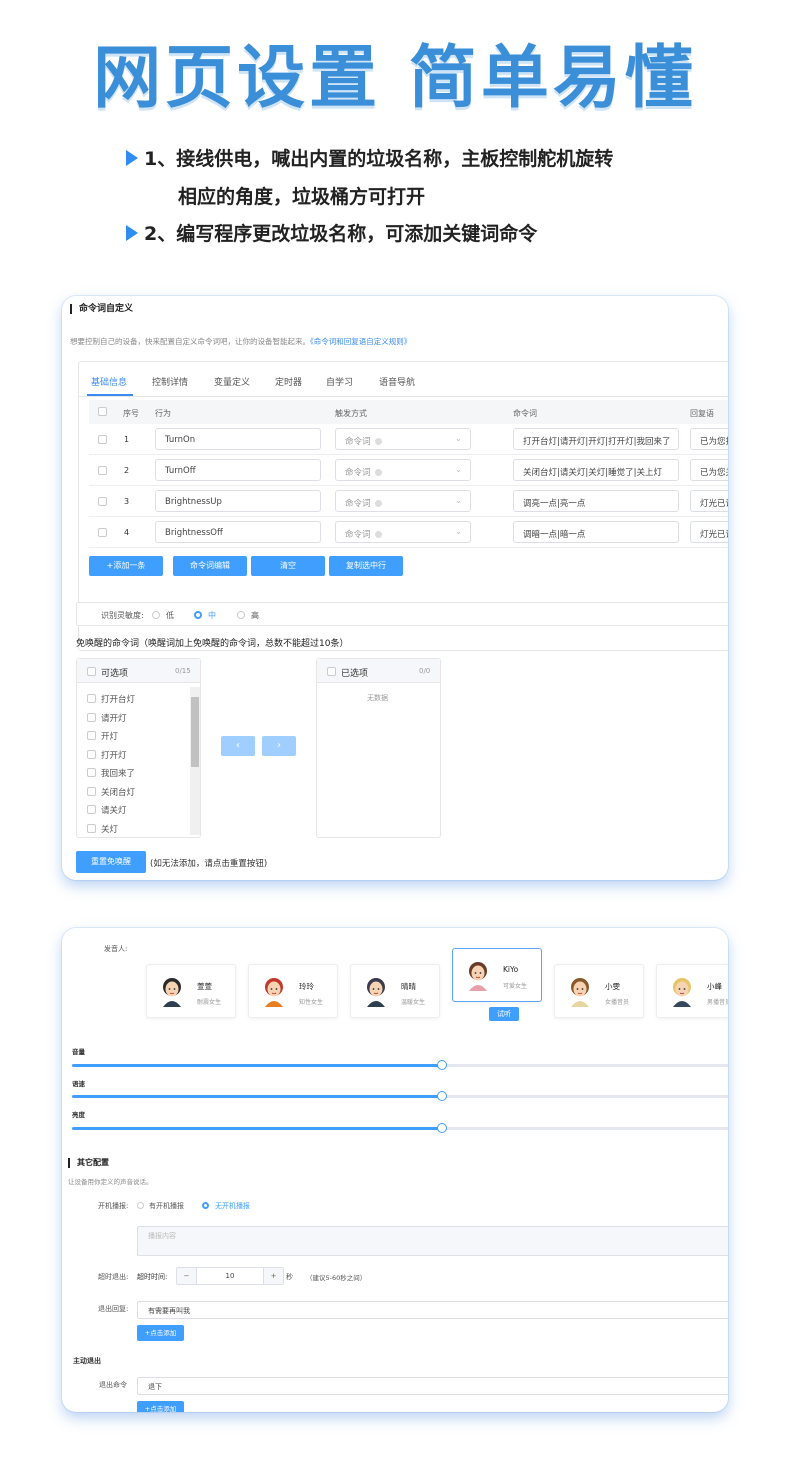 The height and width of the screenshot is (1479, 790). Describe the element at coordinates (113, 1309) in the screenshot. I see `exit-reply-label: 退出回复:` at that location.